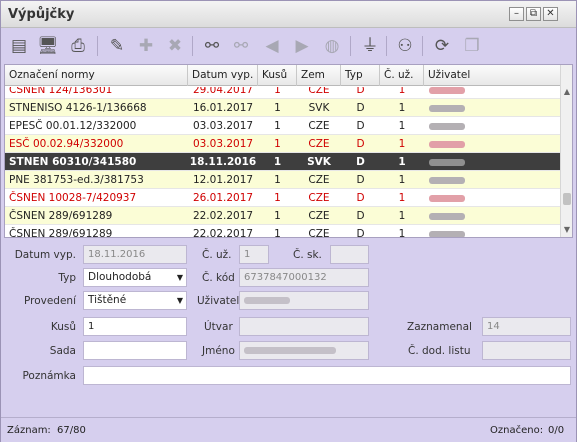 This screenshot has width=577, height=442. What do you see at coordinates (218, 351) in the screenshot?
I see `jmeno-label: Jméno` at bounding box center [218, 351].